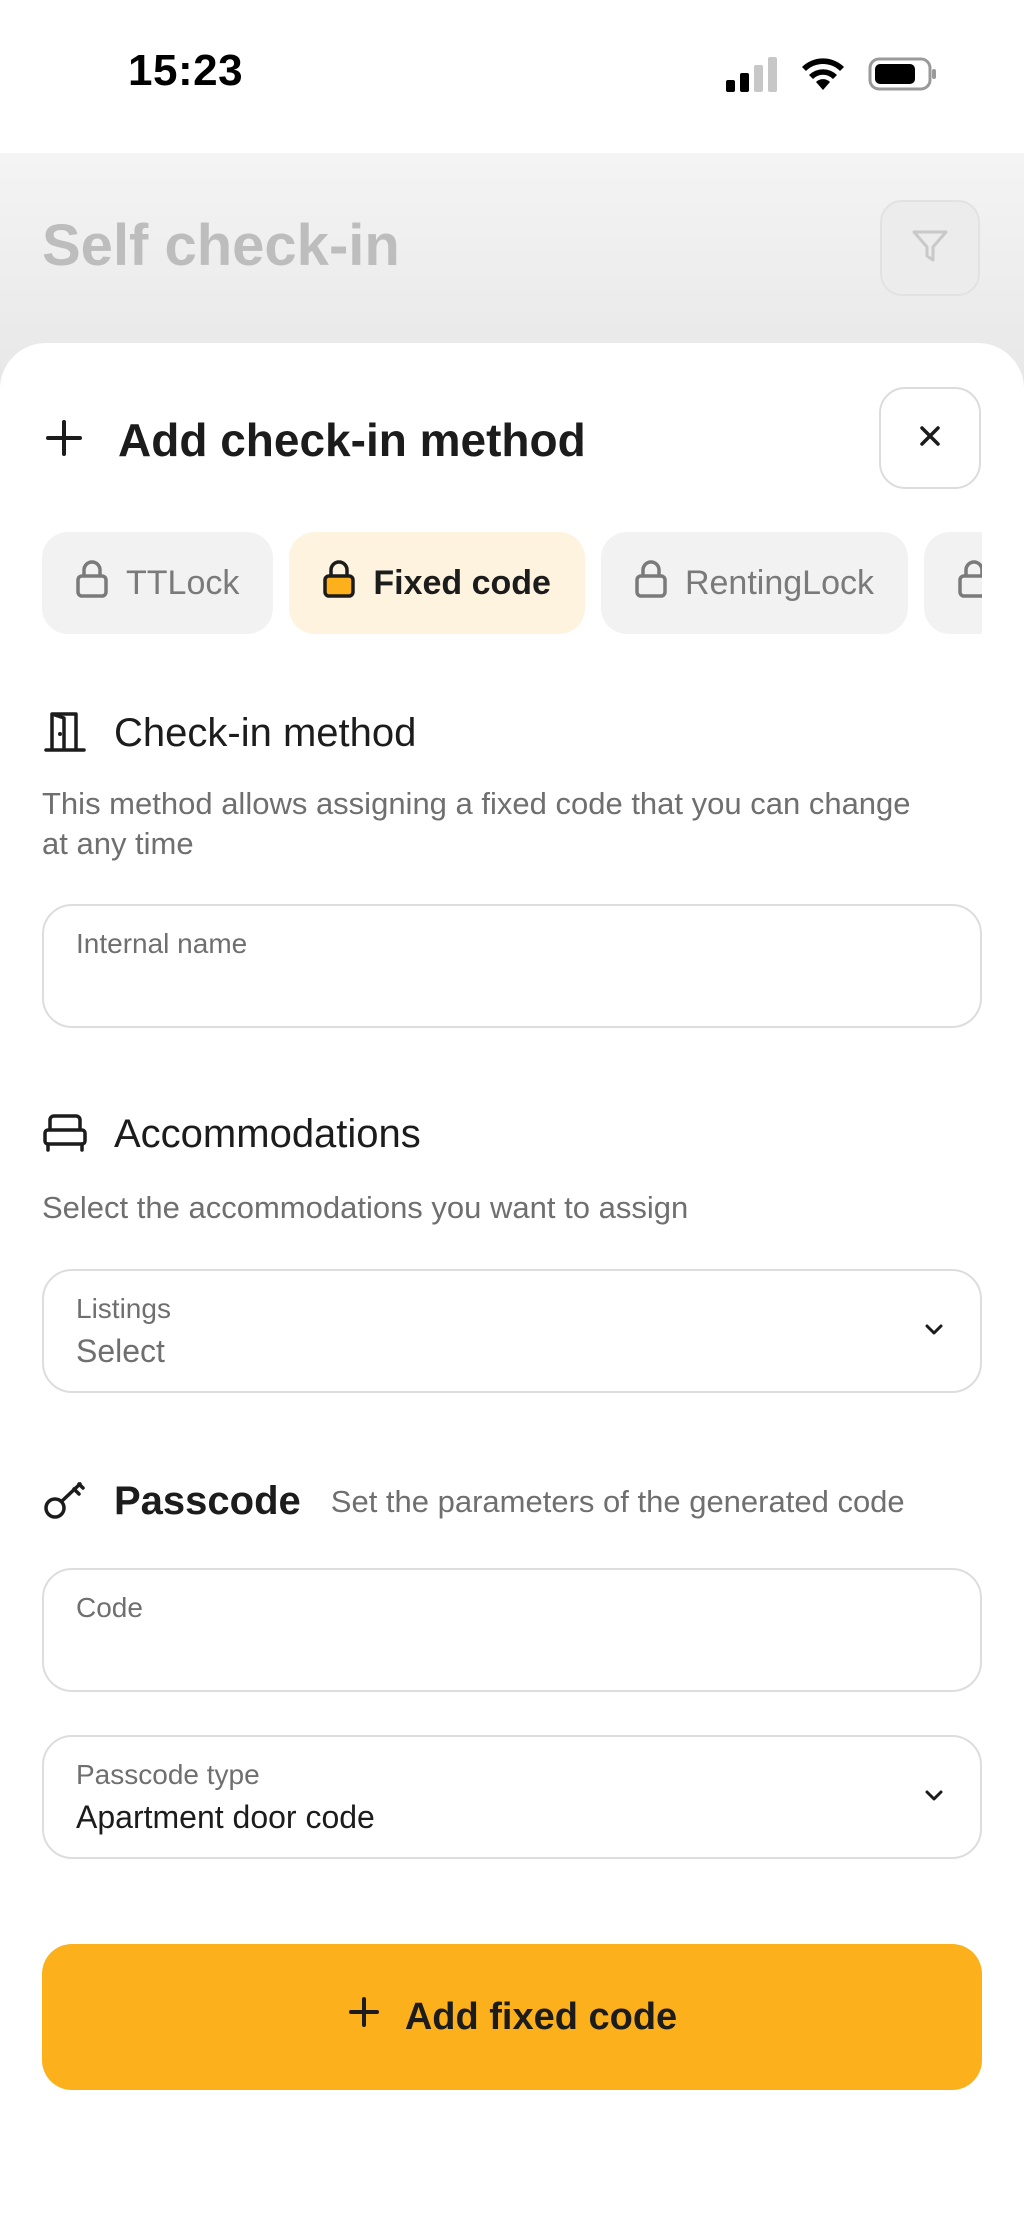  Describe the element at coordinates (225, 1817) in the screenshot. I see `passcode-type-value: Apartment door code` at that location.